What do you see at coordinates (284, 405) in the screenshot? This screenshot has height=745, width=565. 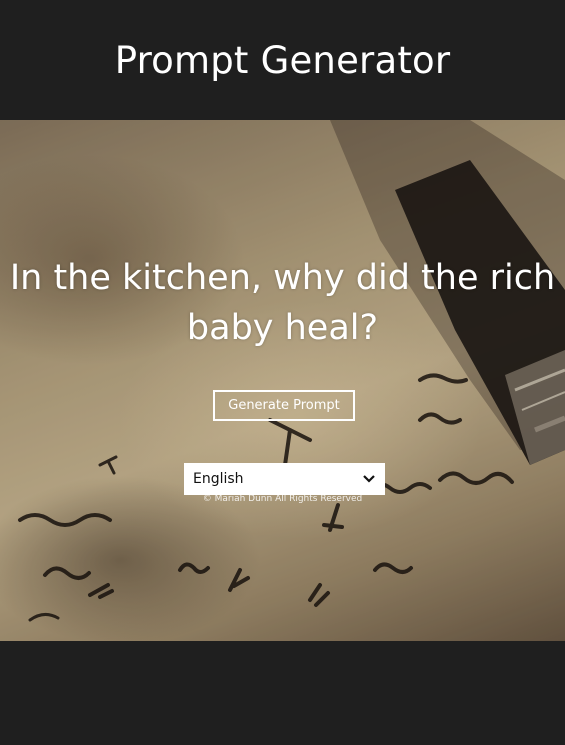 I see `generate-prompt-button: Generate Prompt` at bounding box center [284, 405].